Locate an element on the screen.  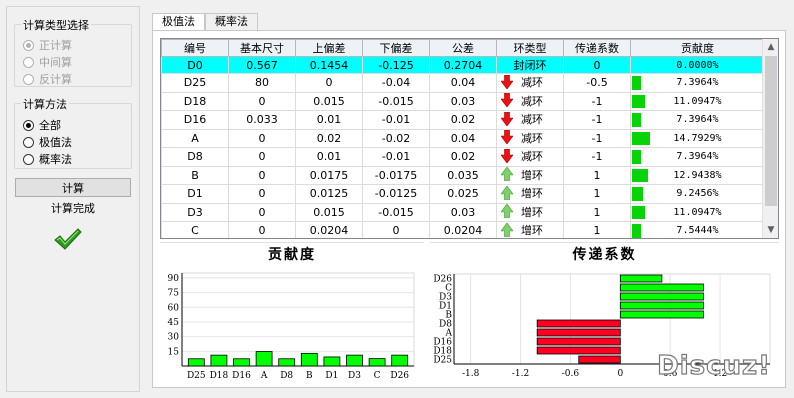
column-header: 基本尺寸 is located at coordinates (262, 48).